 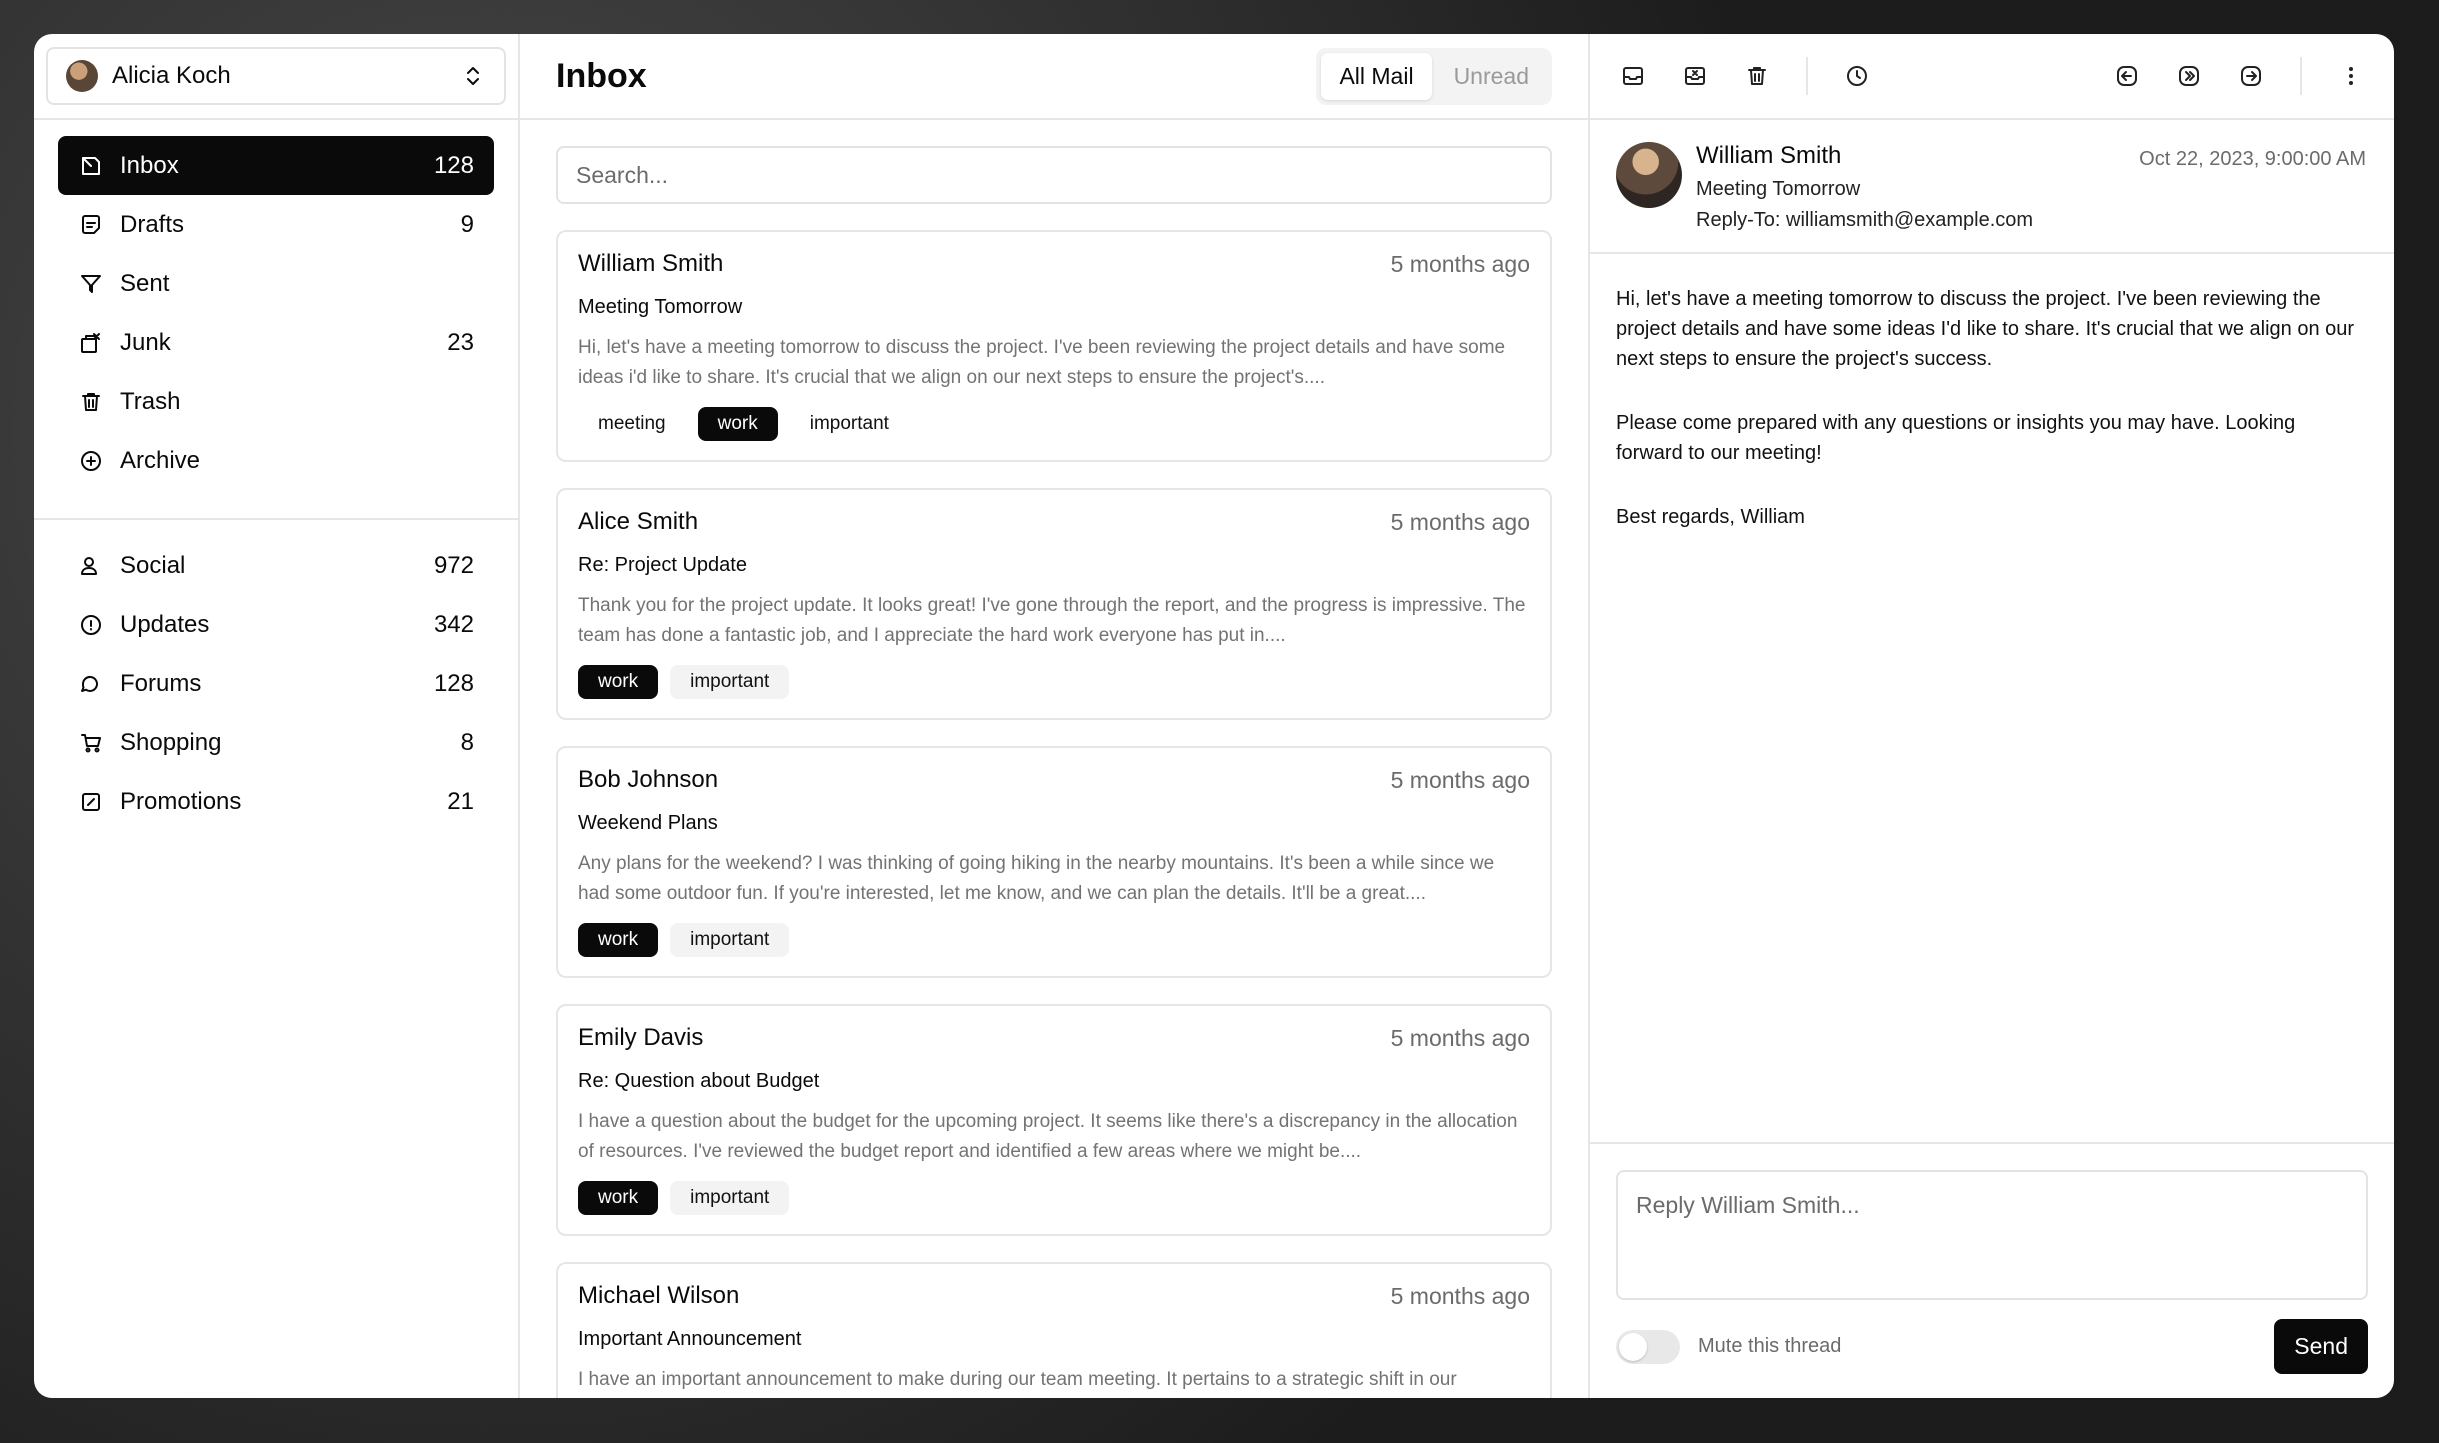 What do you see at coordinates (276, 565) in the screenshot?
I see `sidebar-item-social: Social 972` at bounding box center [276, 565].